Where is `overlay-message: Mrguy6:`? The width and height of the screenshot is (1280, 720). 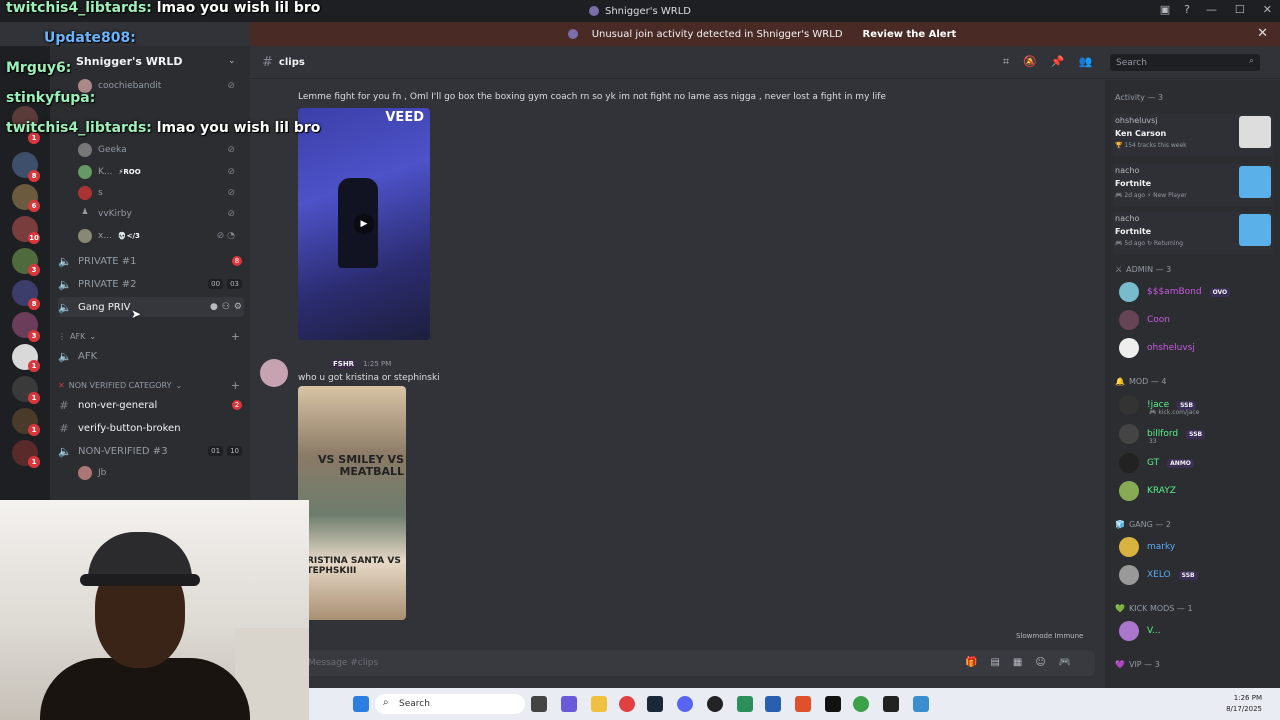
overlay-message: Mrguy6: is located at coordinates (39, 68).